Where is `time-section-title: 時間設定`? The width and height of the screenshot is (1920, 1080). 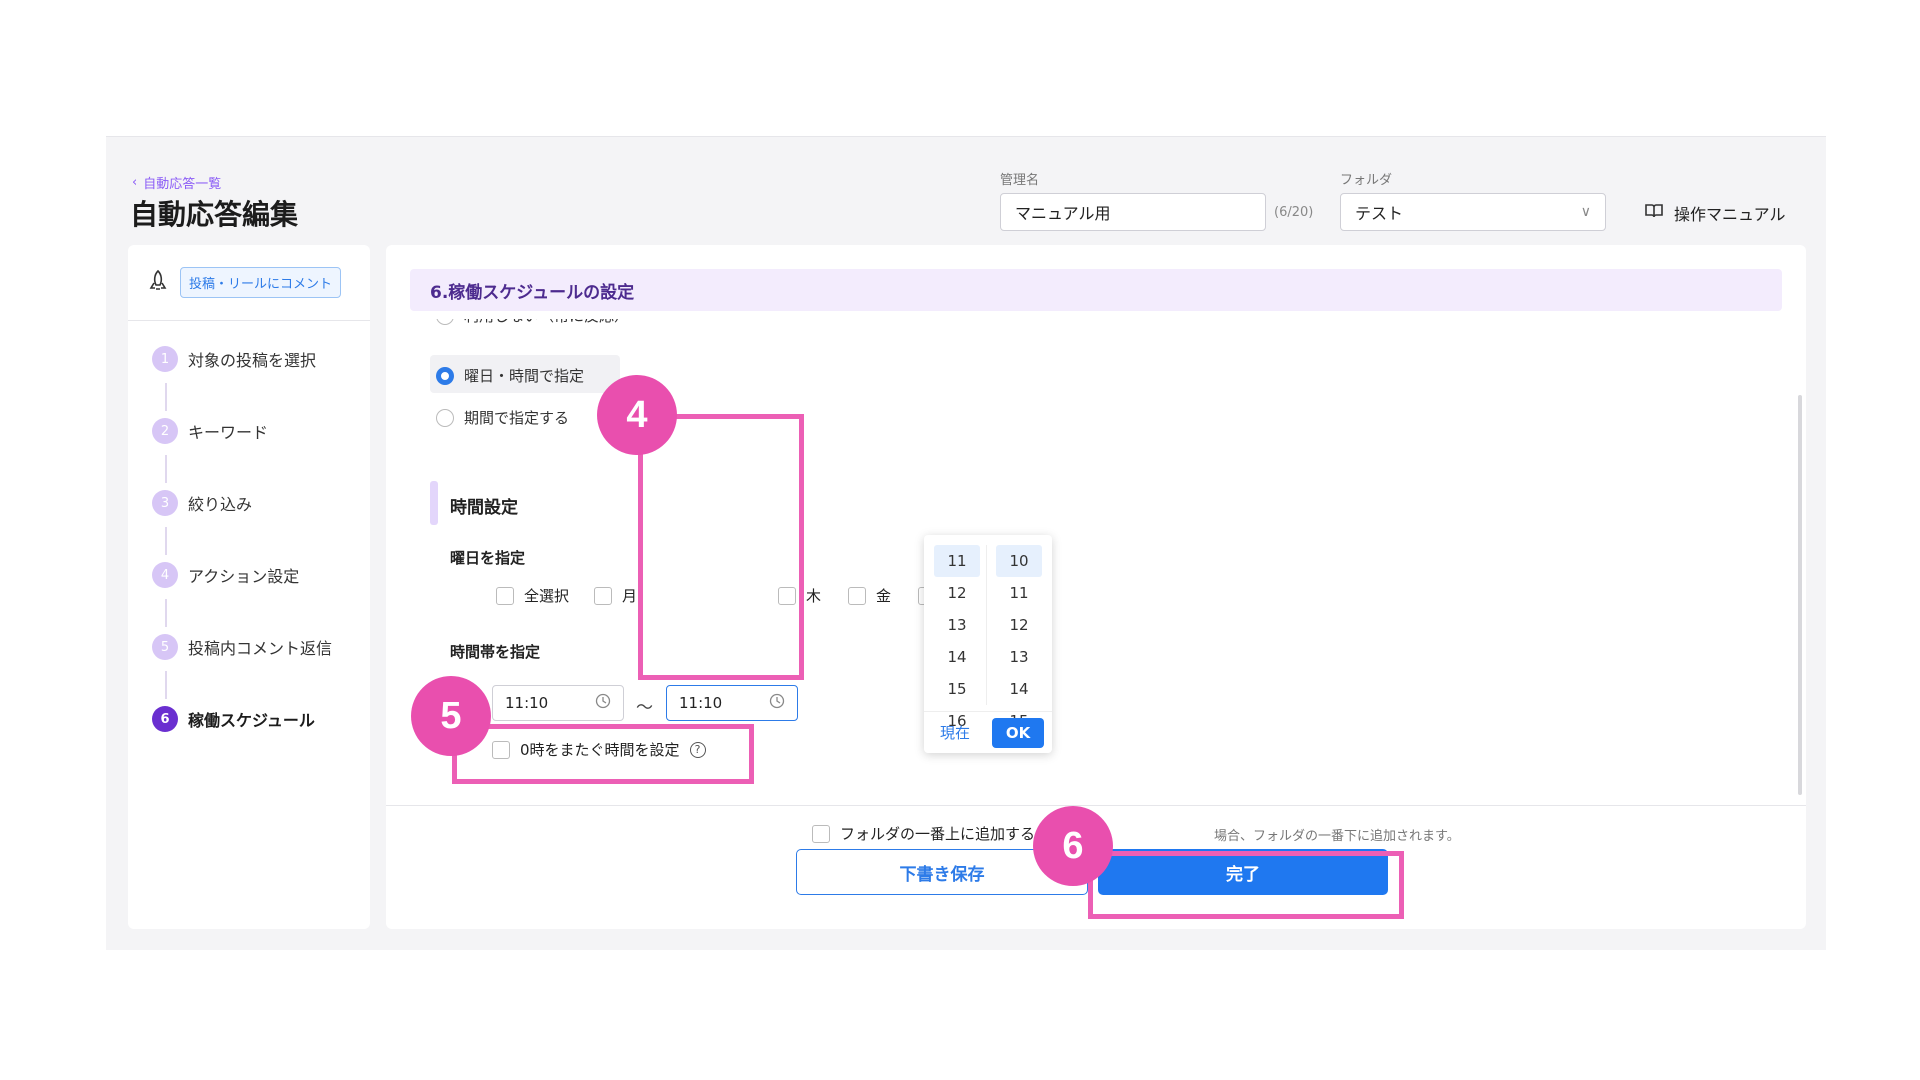
time-section-title: 時間設定 is located at coordinates (484, 508).